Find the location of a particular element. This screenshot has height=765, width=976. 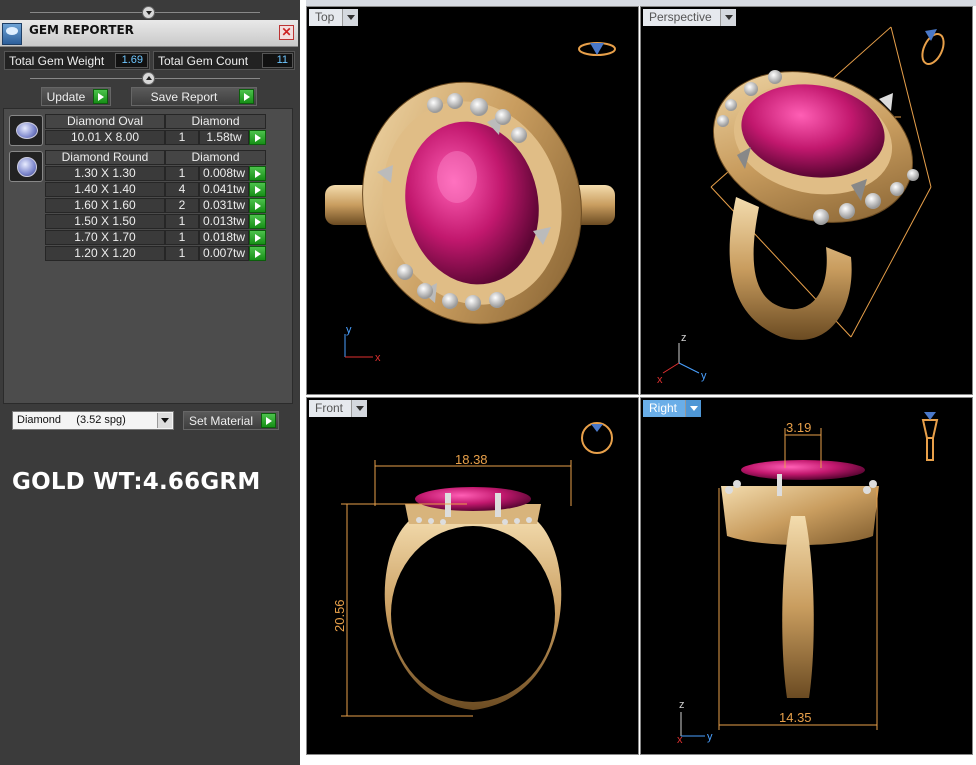

viewport-front-menu: Front is located at coordinates (338, 408).